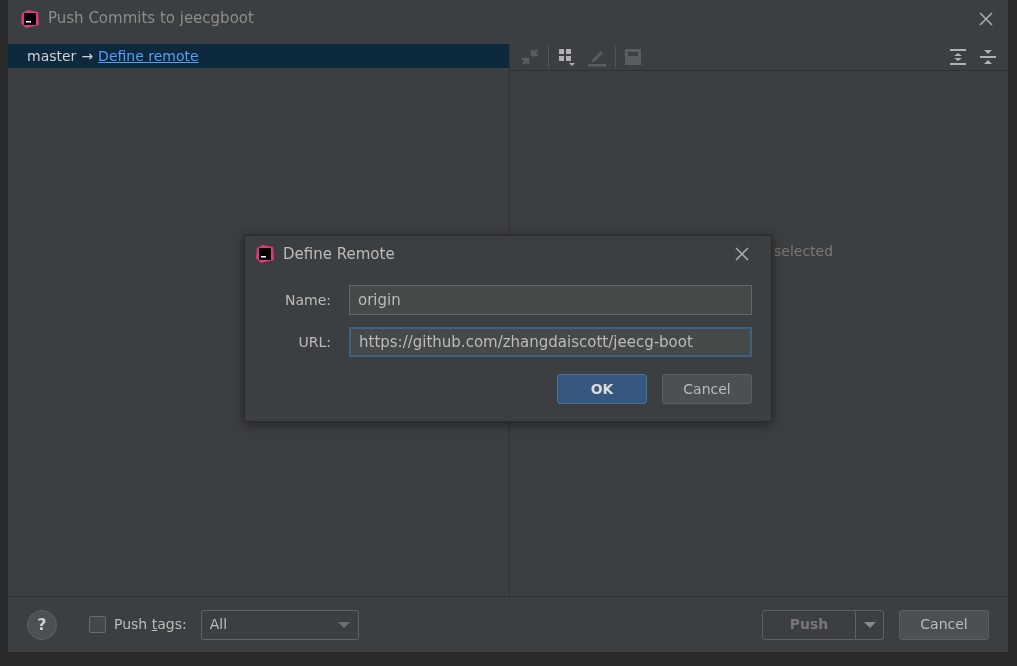 This screenshot has height=666, width=1017. Describe the element at coordinates (339, 254) in the screenshot. I see `dialog-title: Define Remote` at that location.